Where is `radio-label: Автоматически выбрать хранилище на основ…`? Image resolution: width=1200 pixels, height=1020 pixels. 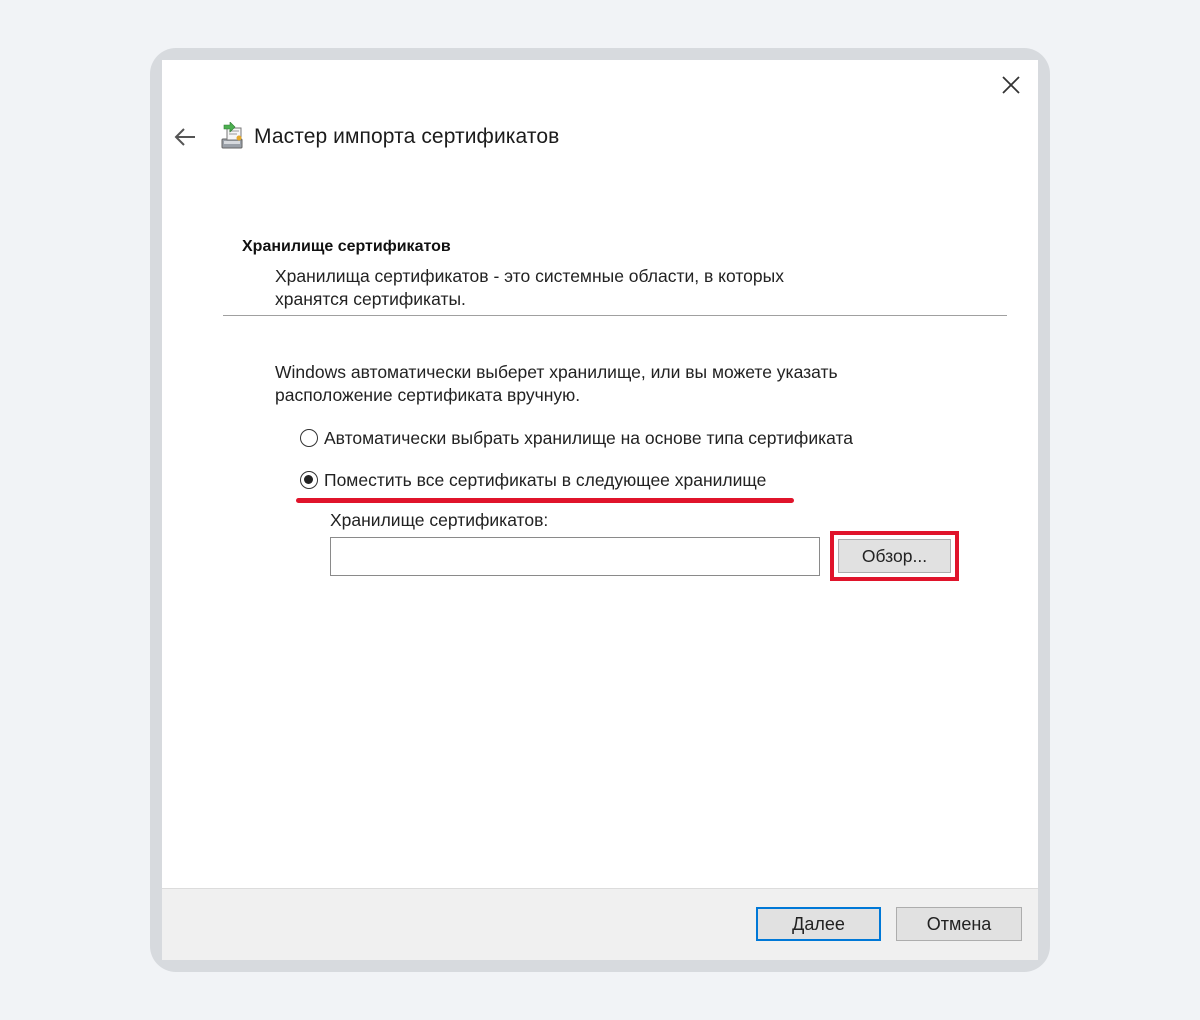
radio-label: Автоматически выбрать хранилище на основ… is located at coordinates (589, 437).